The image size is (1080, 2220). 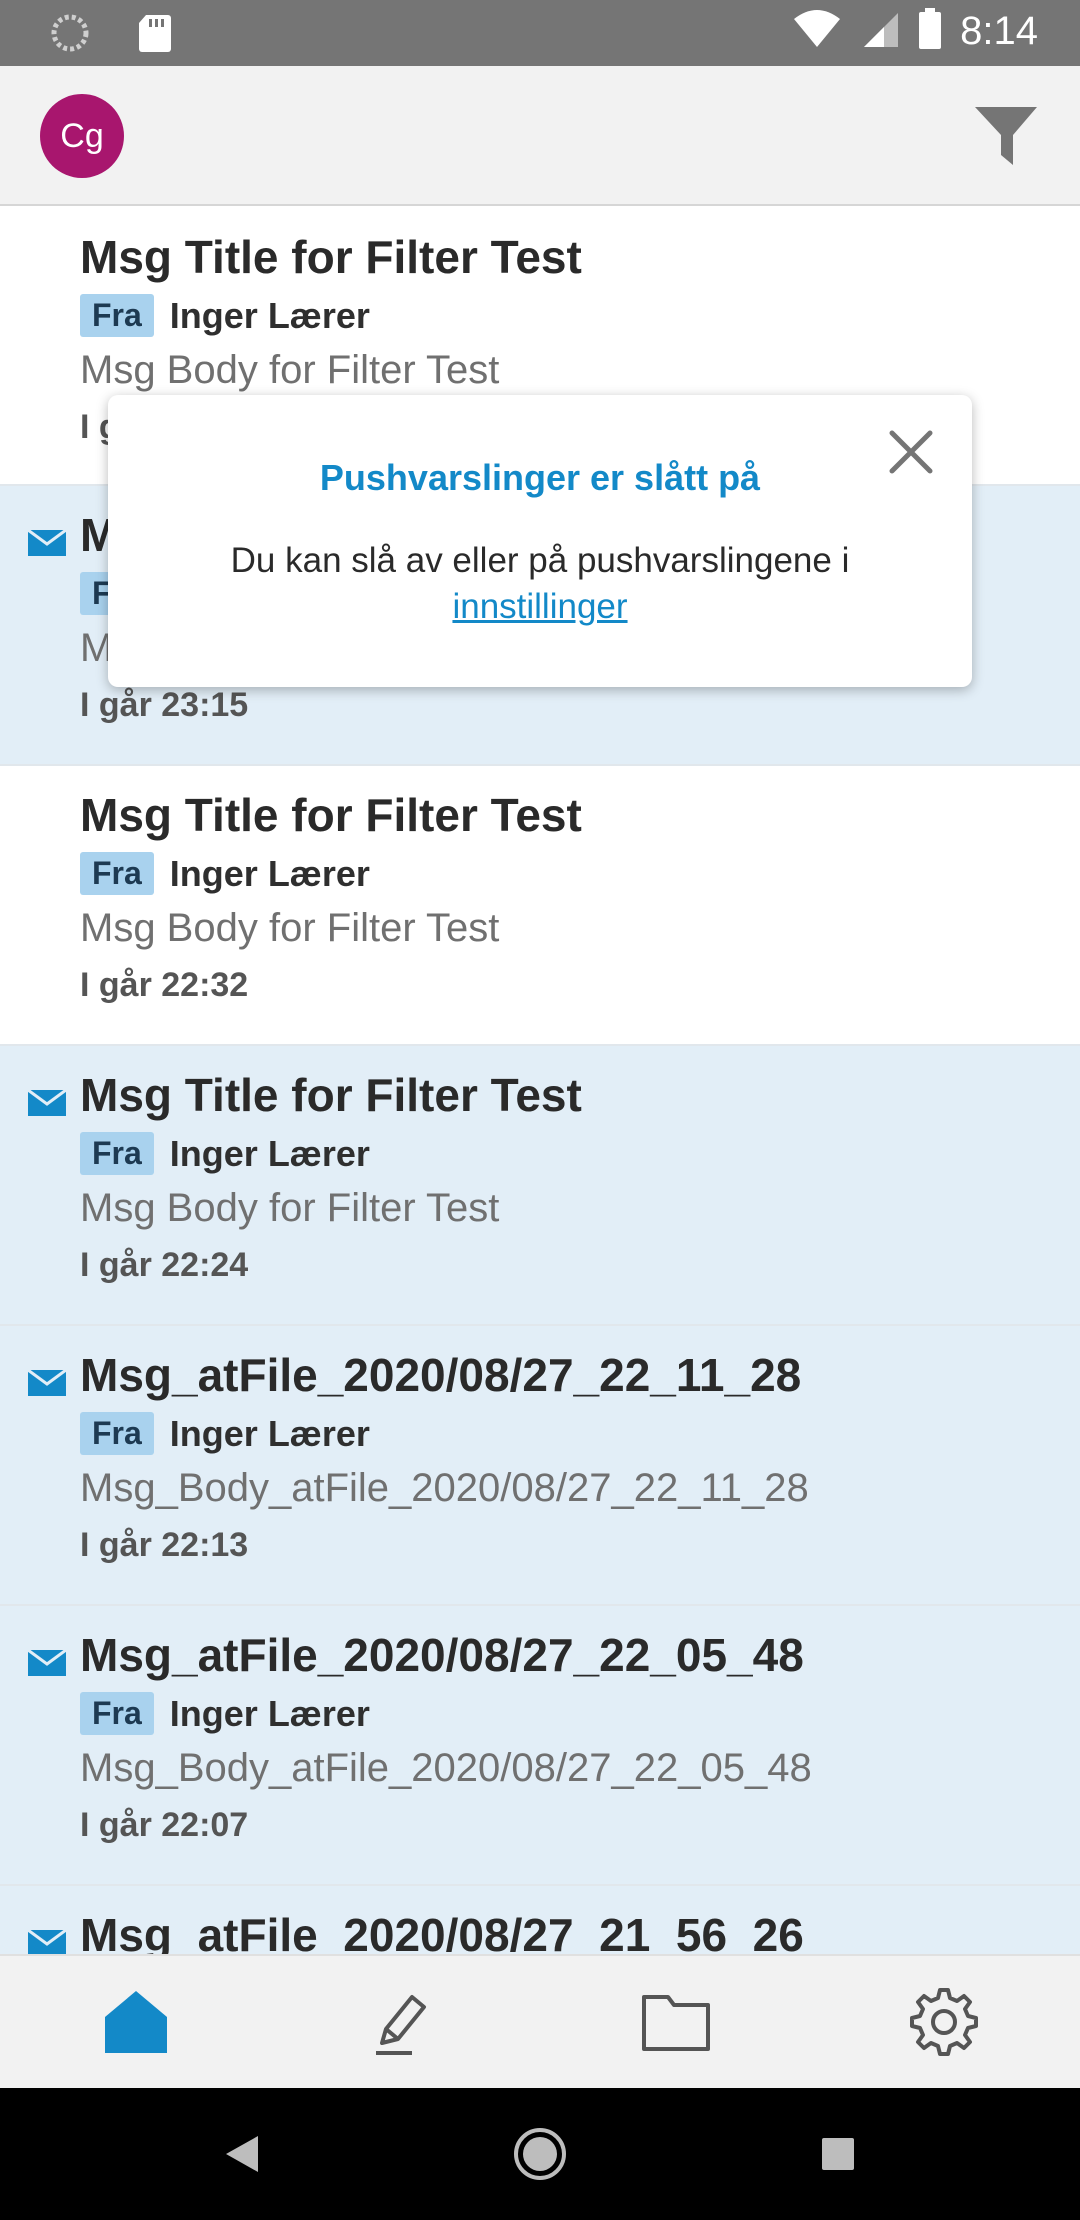 I want to click on recents-icon, so click(x=838, y=2156).